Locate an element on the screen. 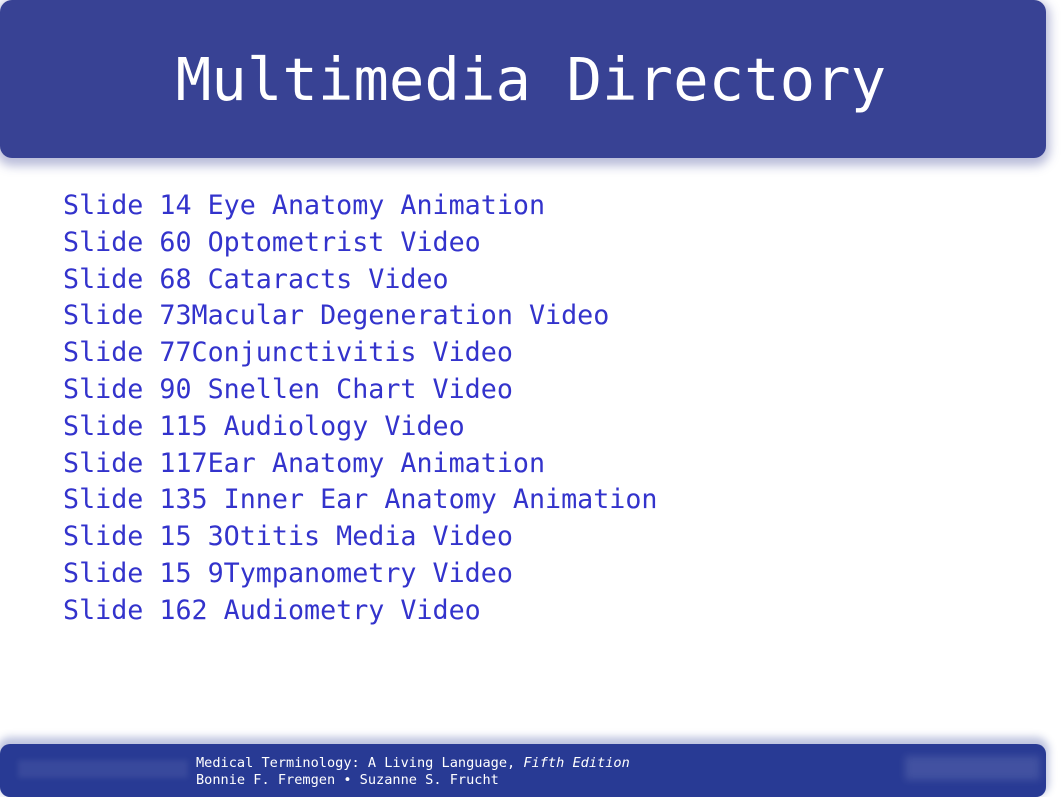 This screenshot has width=1062, height=797. list-item-link: Slide 60 Optometrist Video is located at coordinates (360, 243).